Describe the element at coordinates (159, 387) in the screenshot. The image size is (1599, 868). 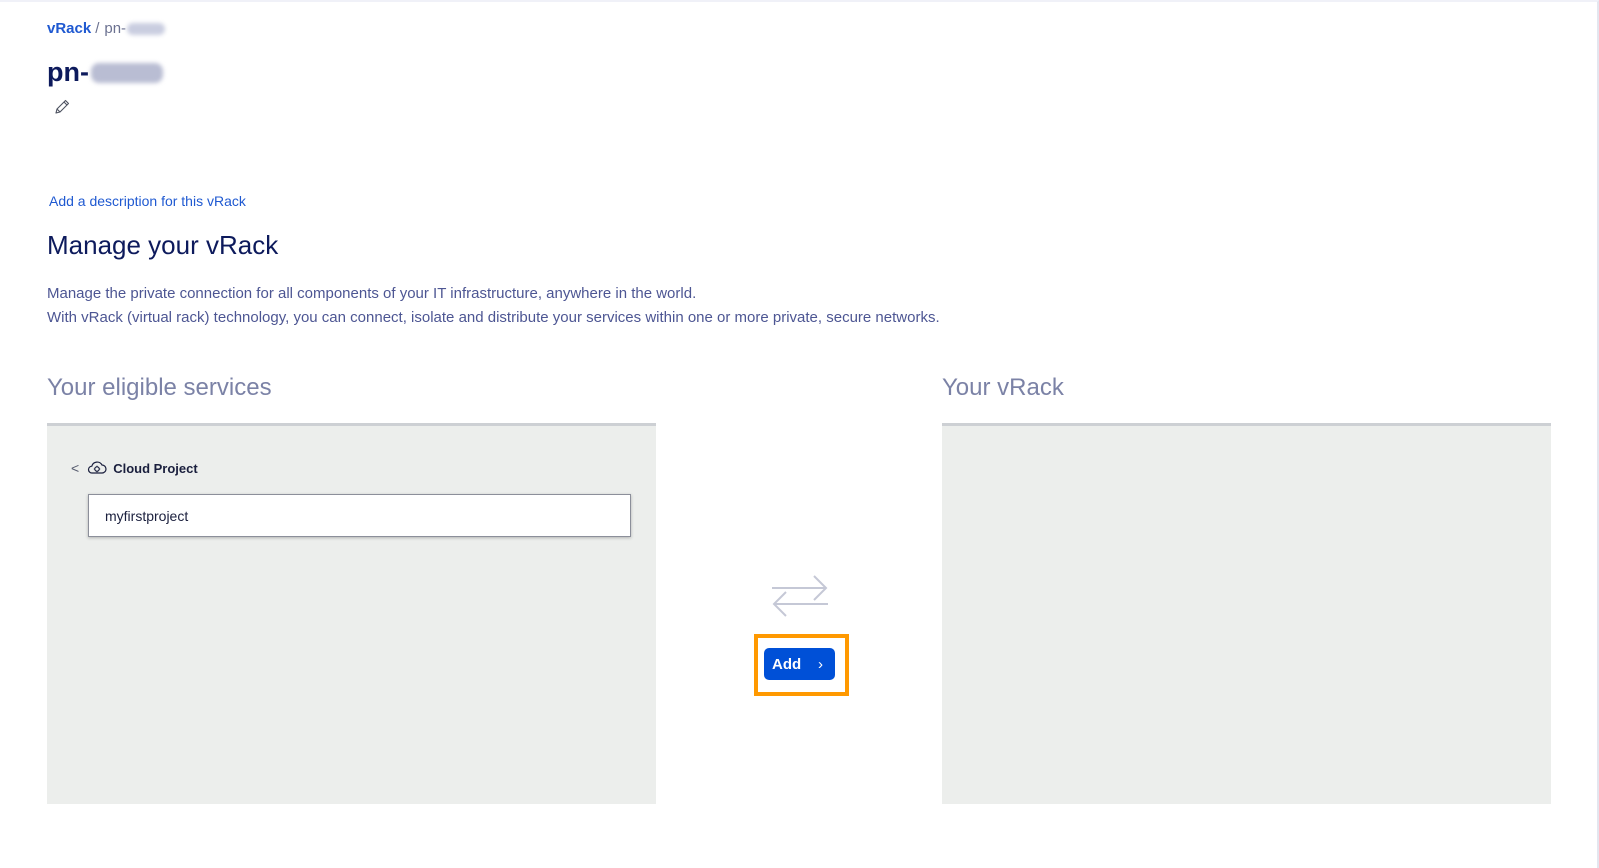
I see `eligible-services-title: Your eligible services` at that location.